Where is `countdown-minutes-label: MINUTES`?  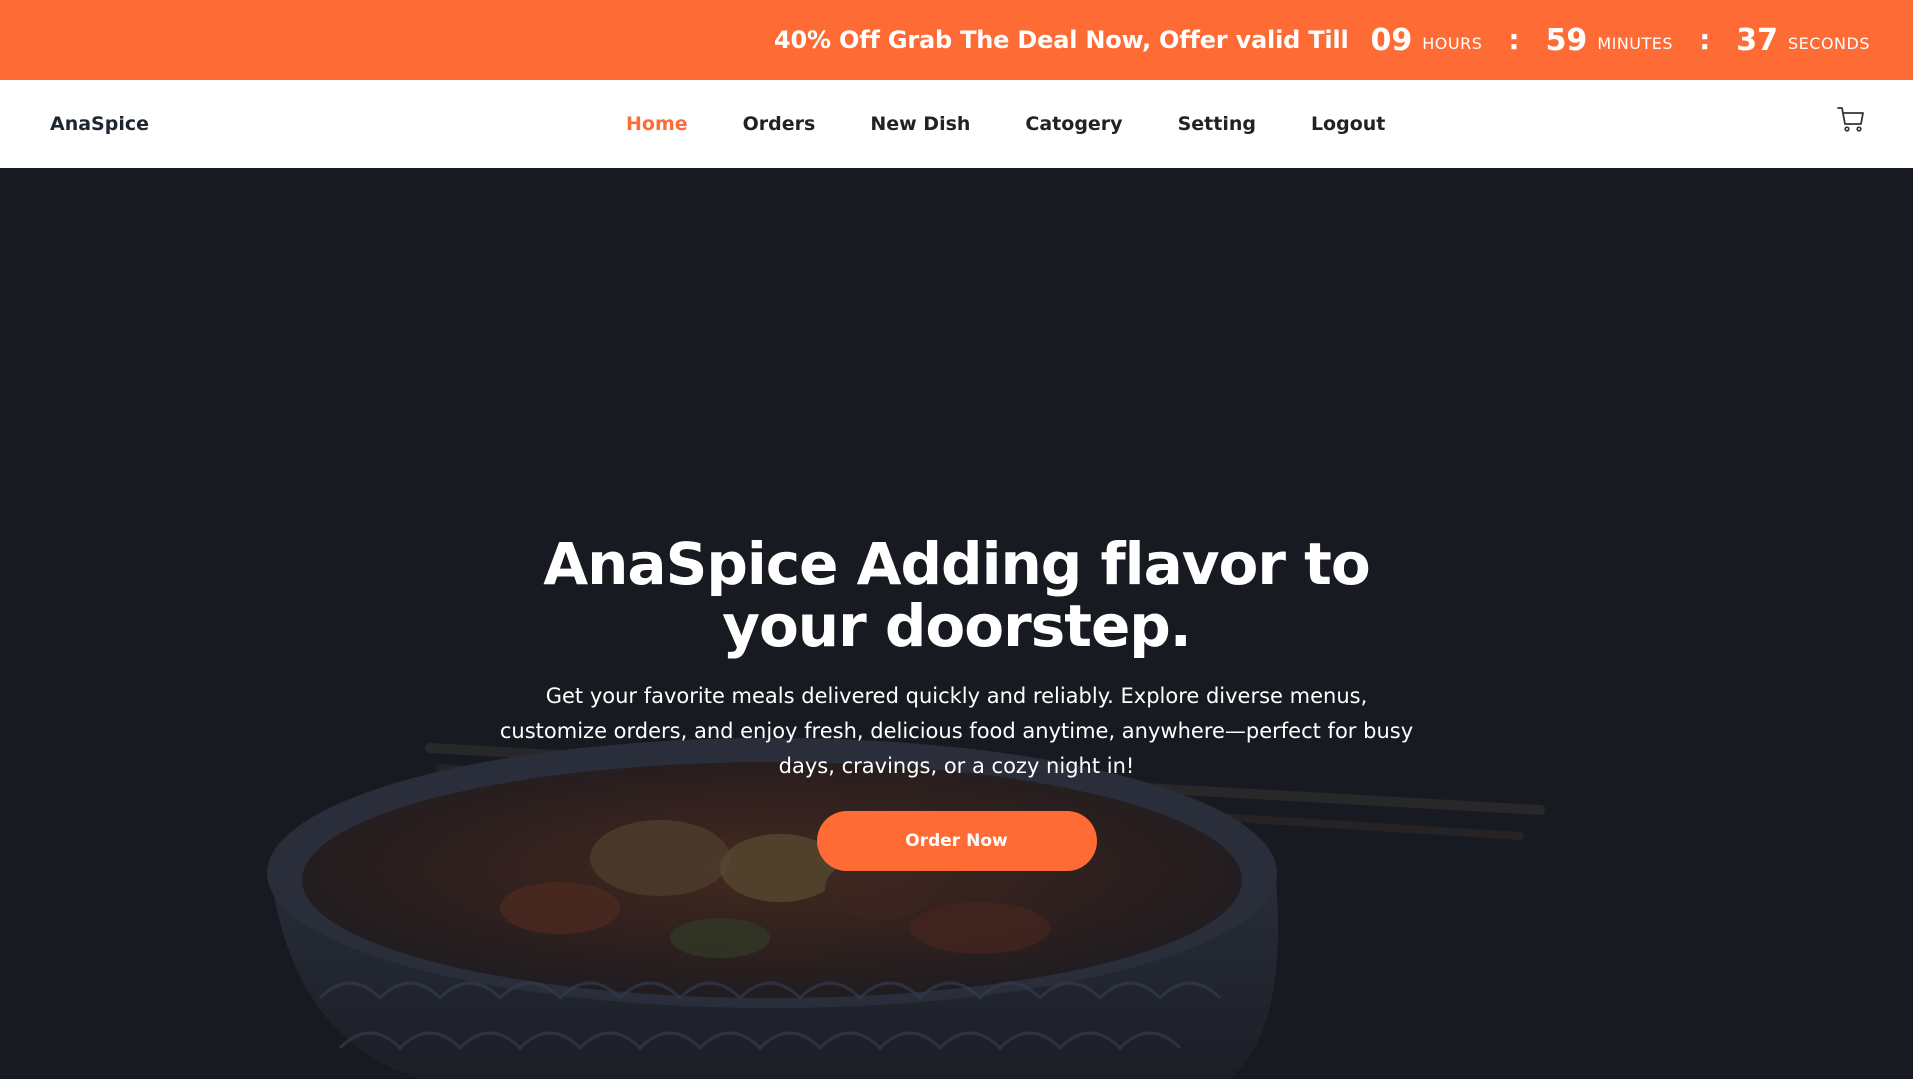
countdown-minutes-label: MINUTES is located at coordinates (1635, 43).